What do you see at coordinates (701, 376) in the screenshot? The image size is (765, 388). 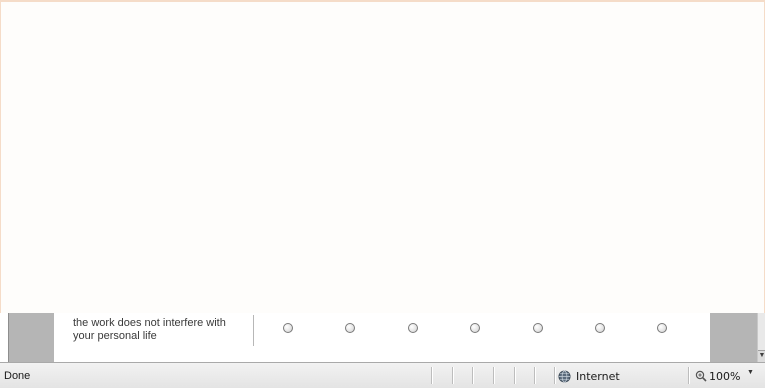 I see `magnifier-icon` at bounding box center [701, 376].